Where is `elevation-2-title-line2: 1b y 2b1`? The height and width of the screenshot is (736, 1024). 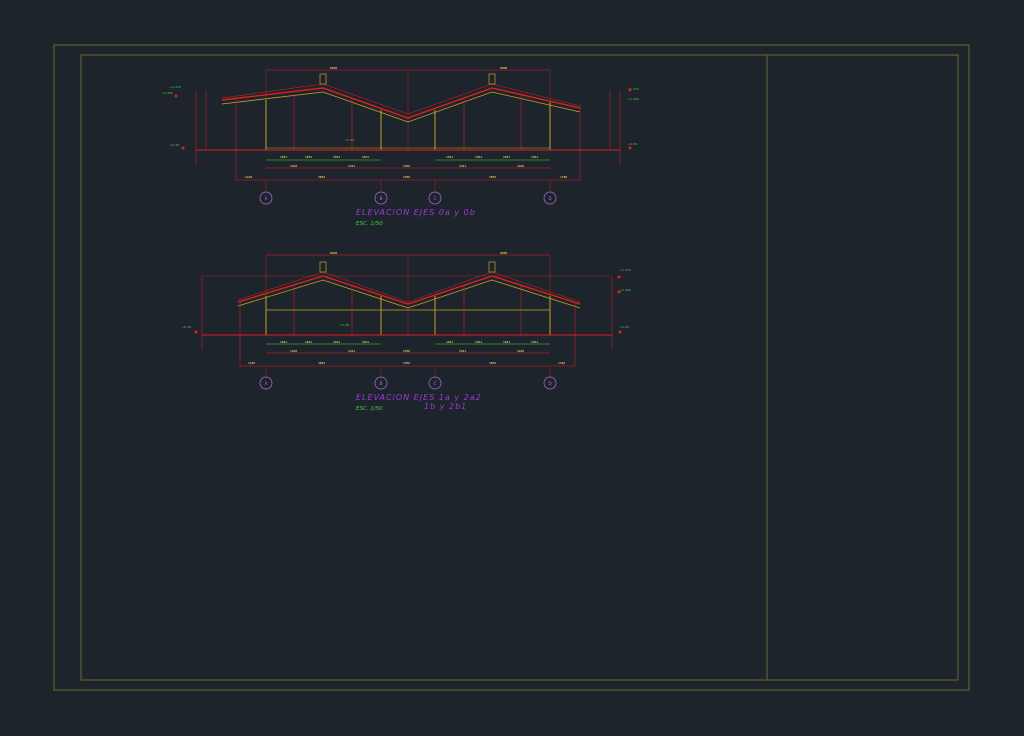 elevation-2-title-line2: 1b y 2b1 is located at coordinates (445, 406).